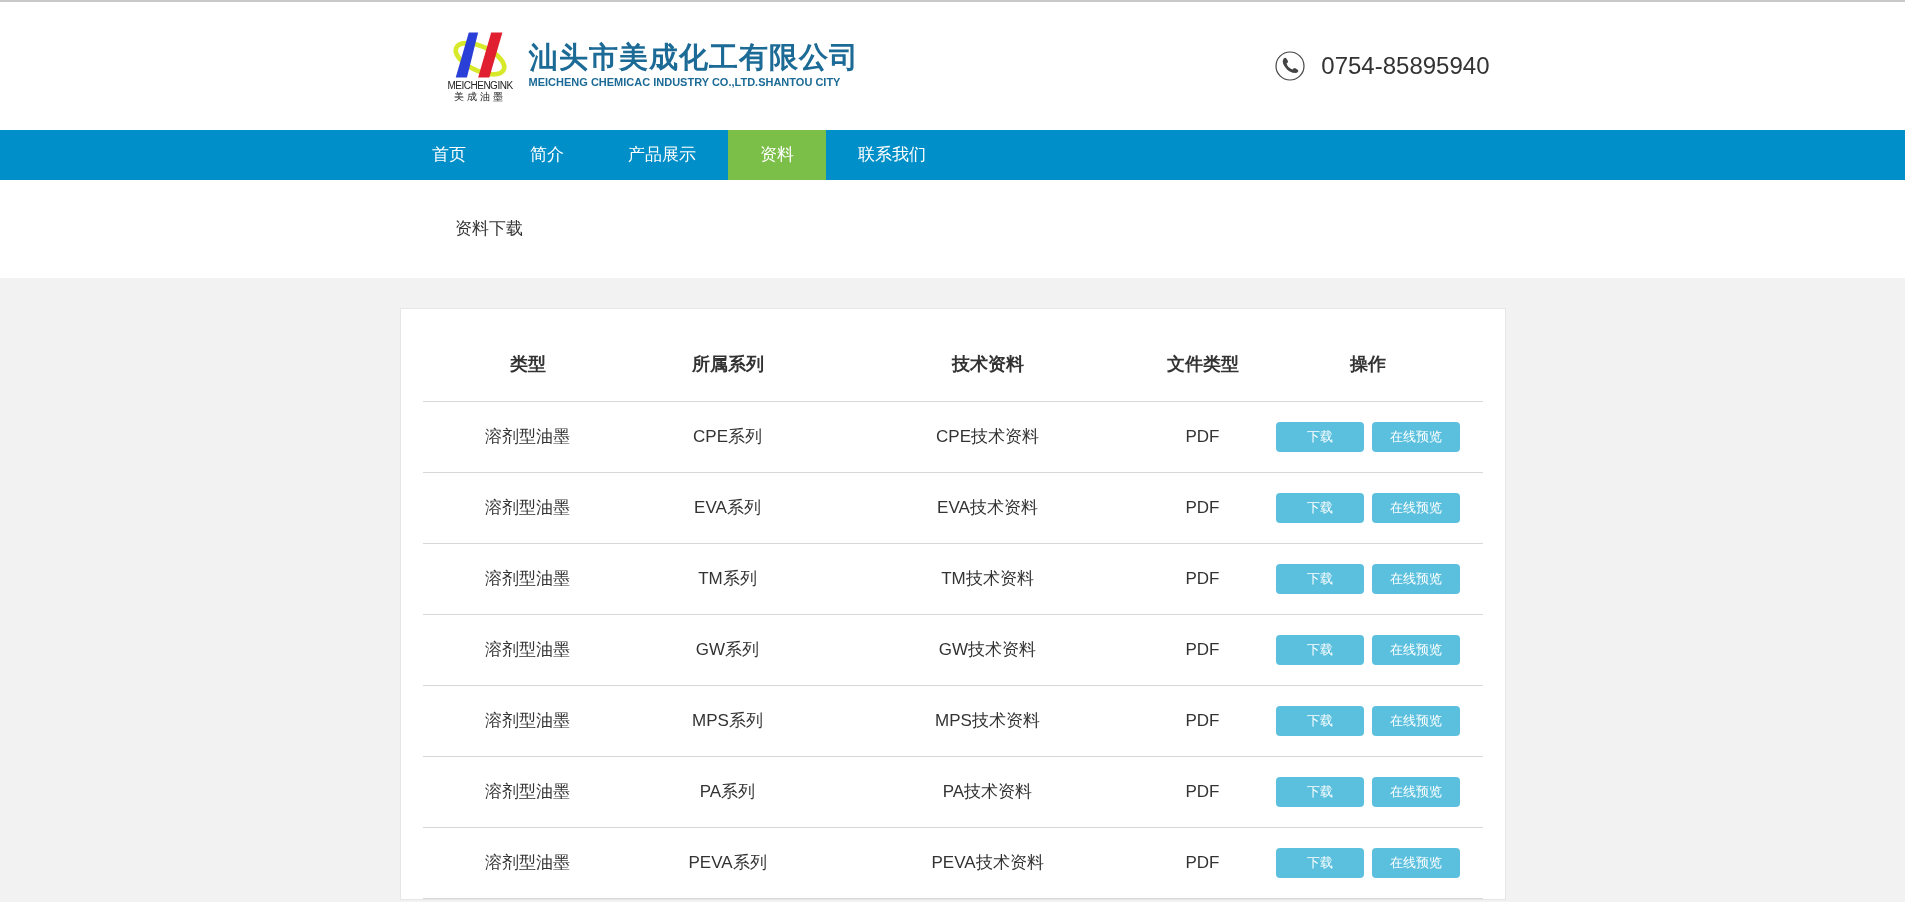 This screenshot has height=902, width=1905. Describe the element at coordinates (448, 155) in the screenshot. I see `nav-link: 首页` at that location.